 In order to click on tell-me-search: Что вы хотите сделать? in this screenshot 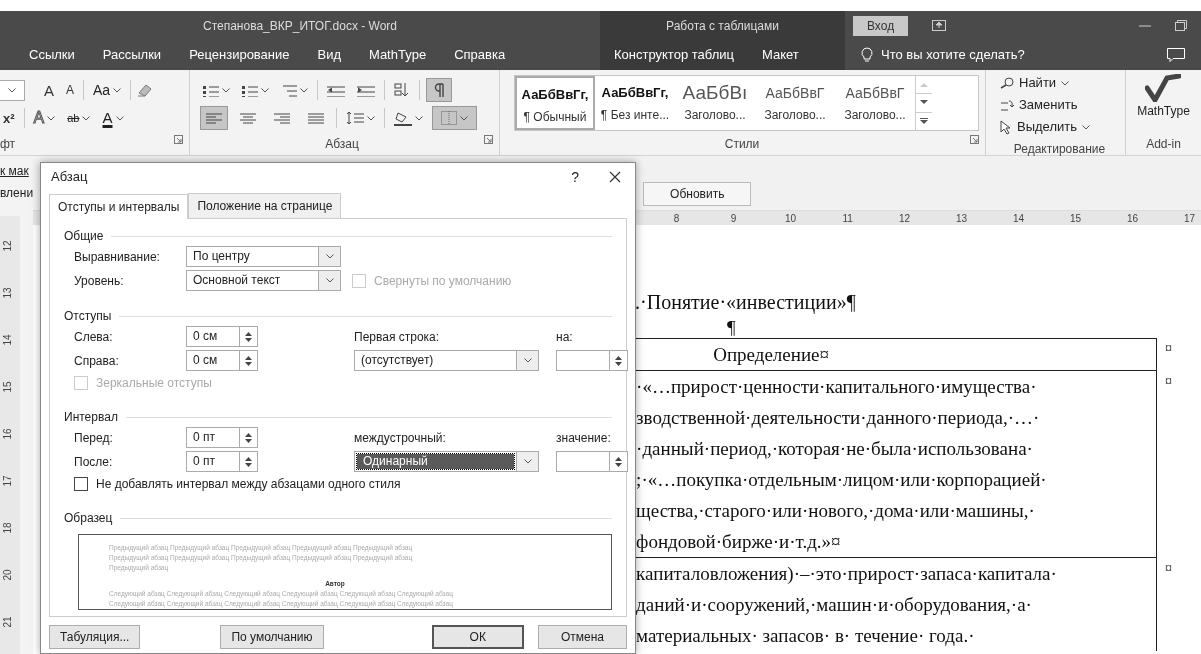, I will do `click(953, 55)`.